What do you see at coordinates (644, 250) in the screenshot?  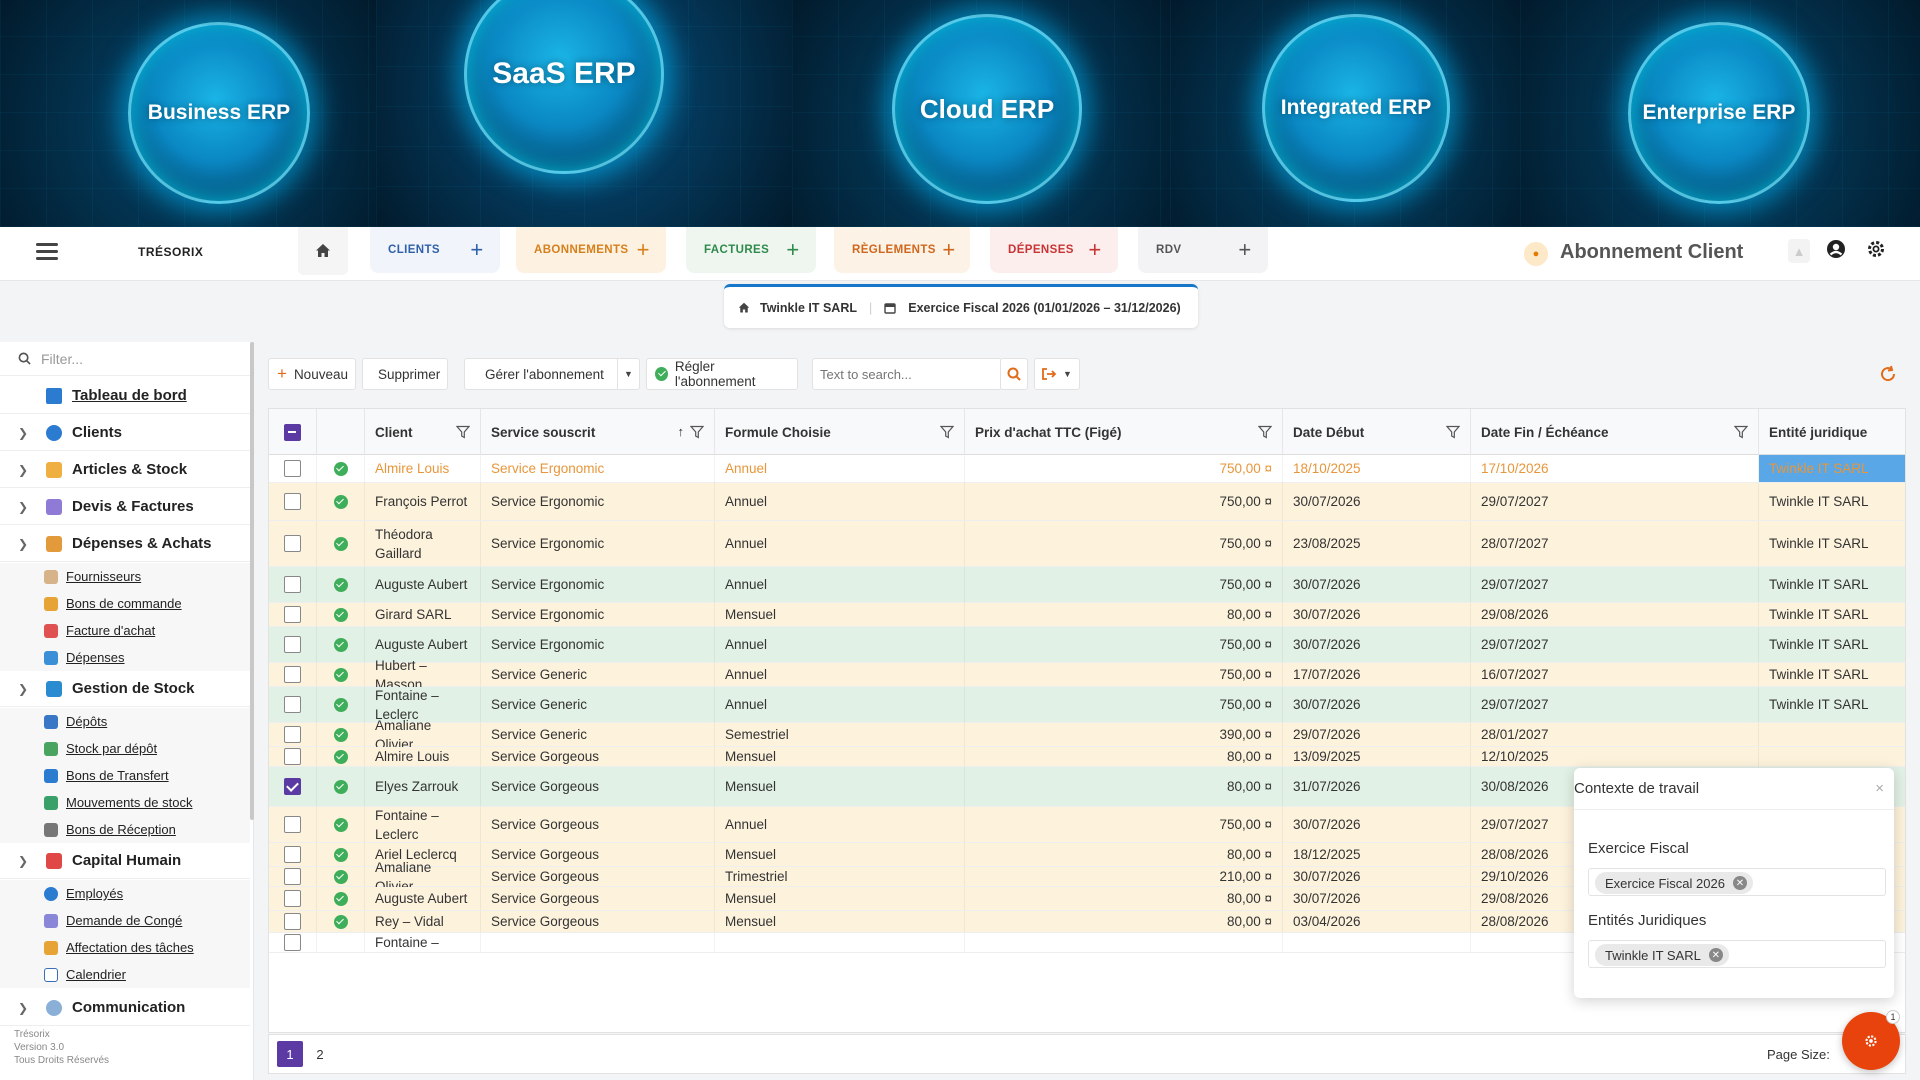 I see `add-abonnement-icon: +` at bounding box center [644, 250].